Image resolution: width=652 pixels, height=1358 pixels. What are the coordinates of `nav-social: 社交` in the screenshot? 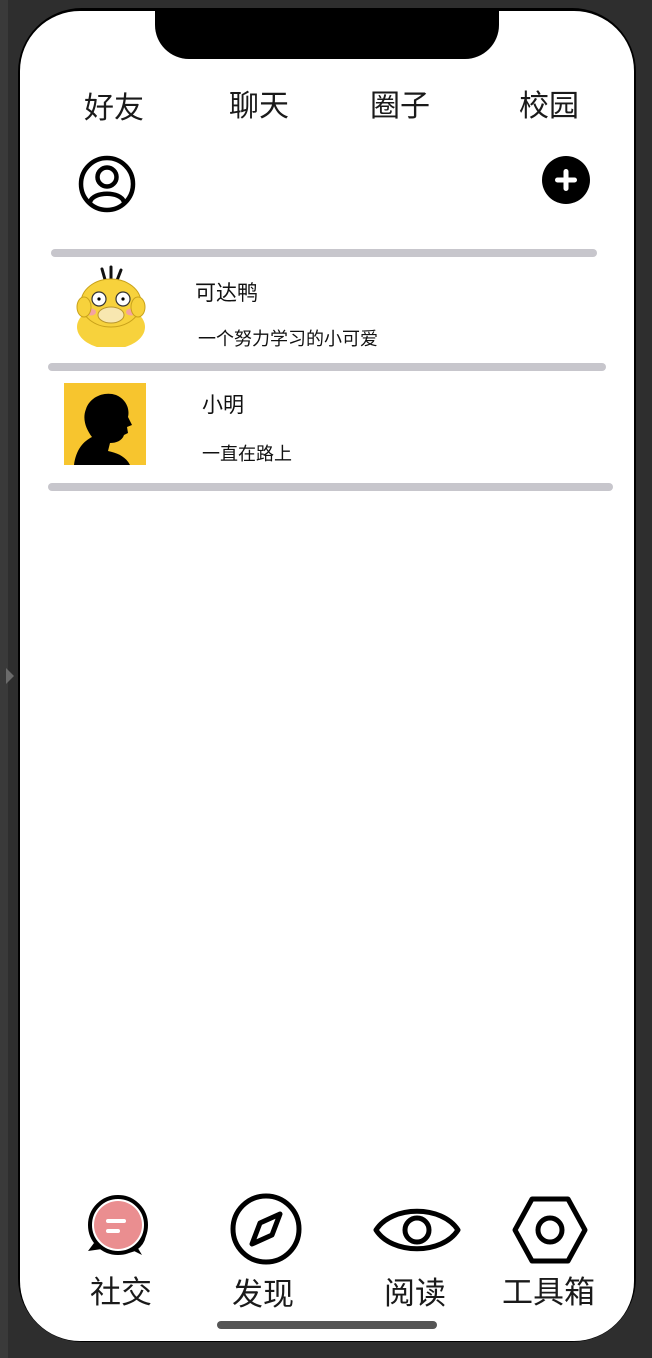 It's located at (130, 1249).